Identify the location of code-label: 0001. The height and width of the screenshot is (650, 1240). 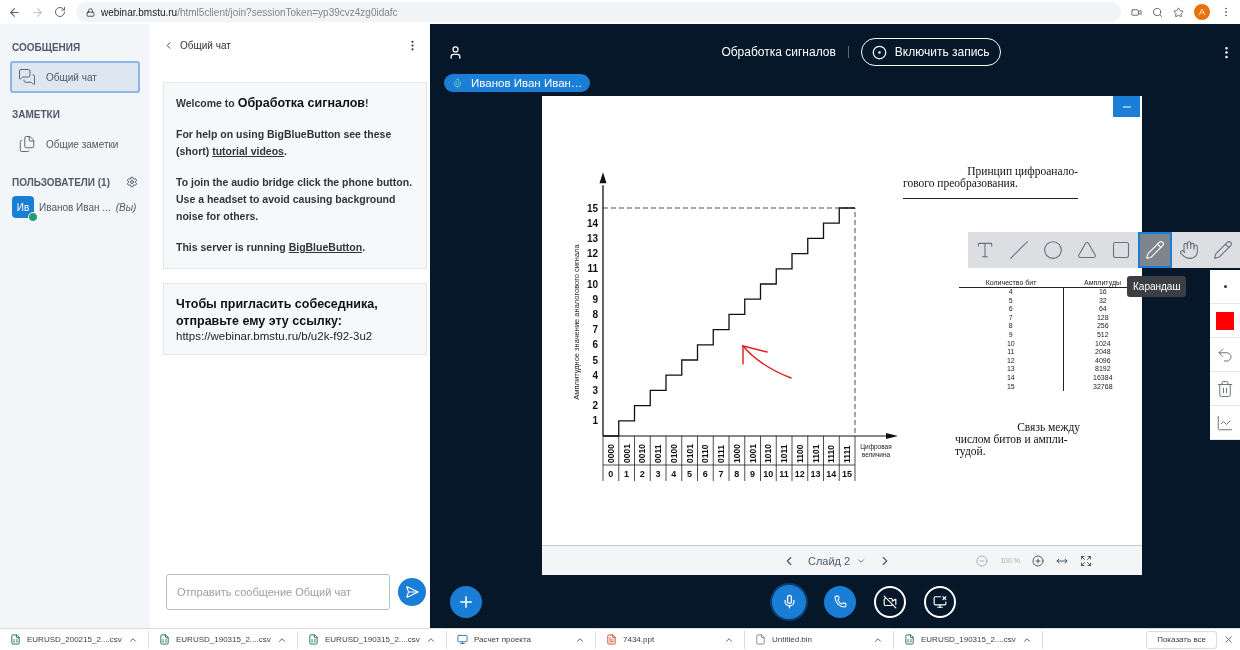
(626, 453).